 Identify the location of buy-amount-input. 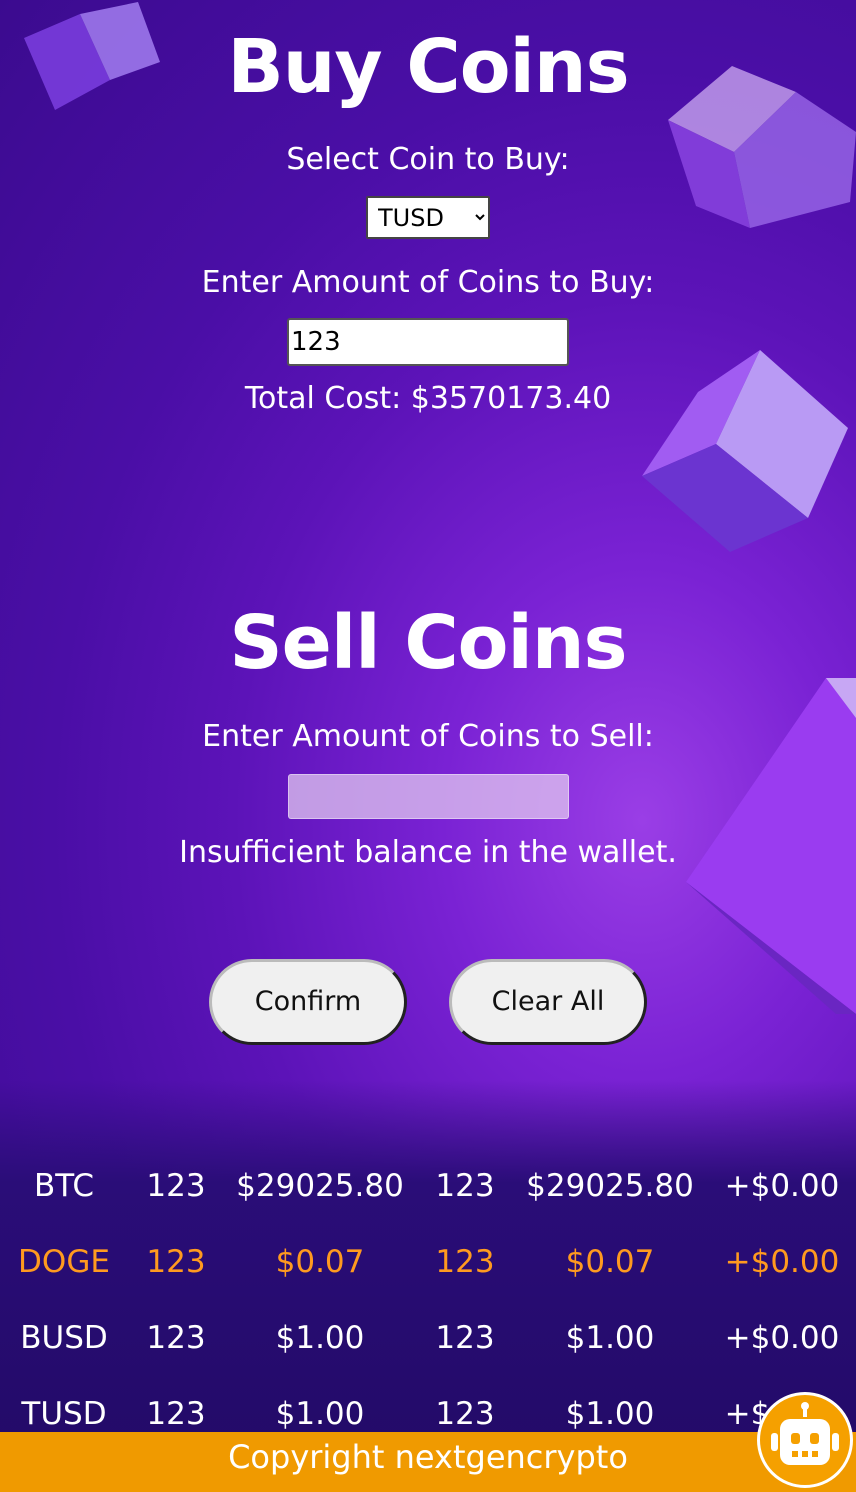
(428, 342).